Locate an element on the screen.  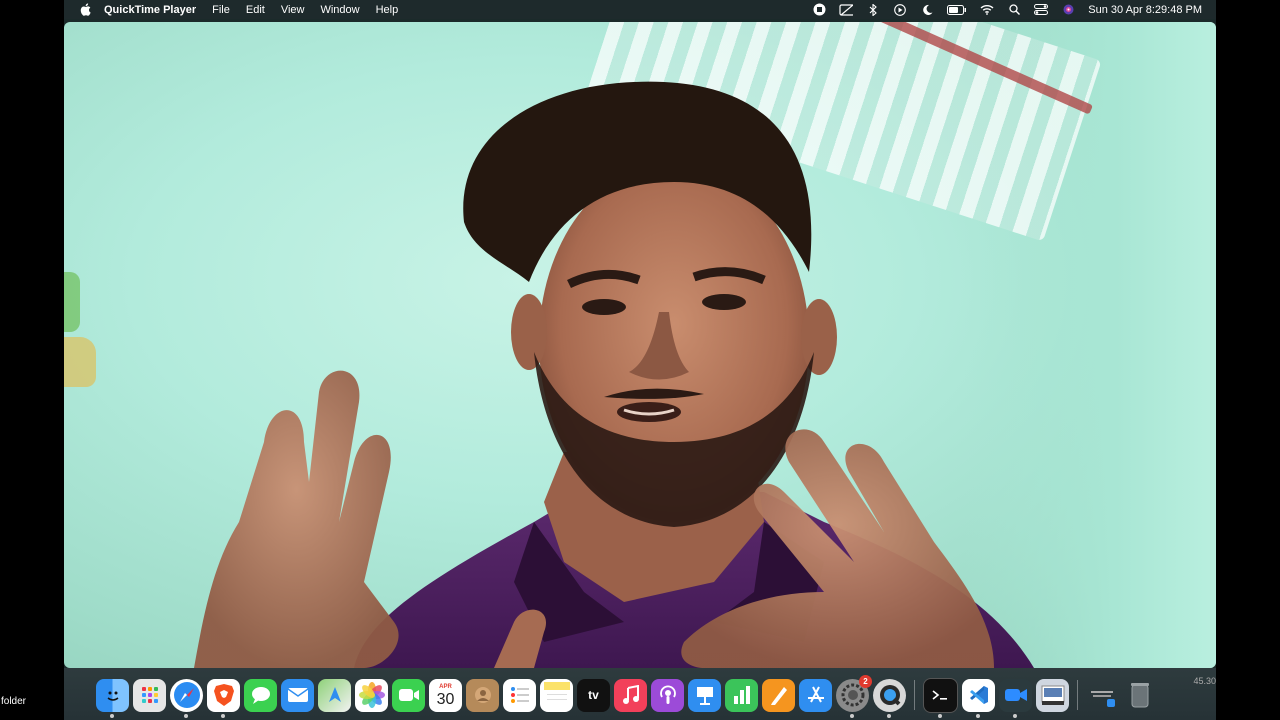
keynote-icon is located at coordinates (704, 696).